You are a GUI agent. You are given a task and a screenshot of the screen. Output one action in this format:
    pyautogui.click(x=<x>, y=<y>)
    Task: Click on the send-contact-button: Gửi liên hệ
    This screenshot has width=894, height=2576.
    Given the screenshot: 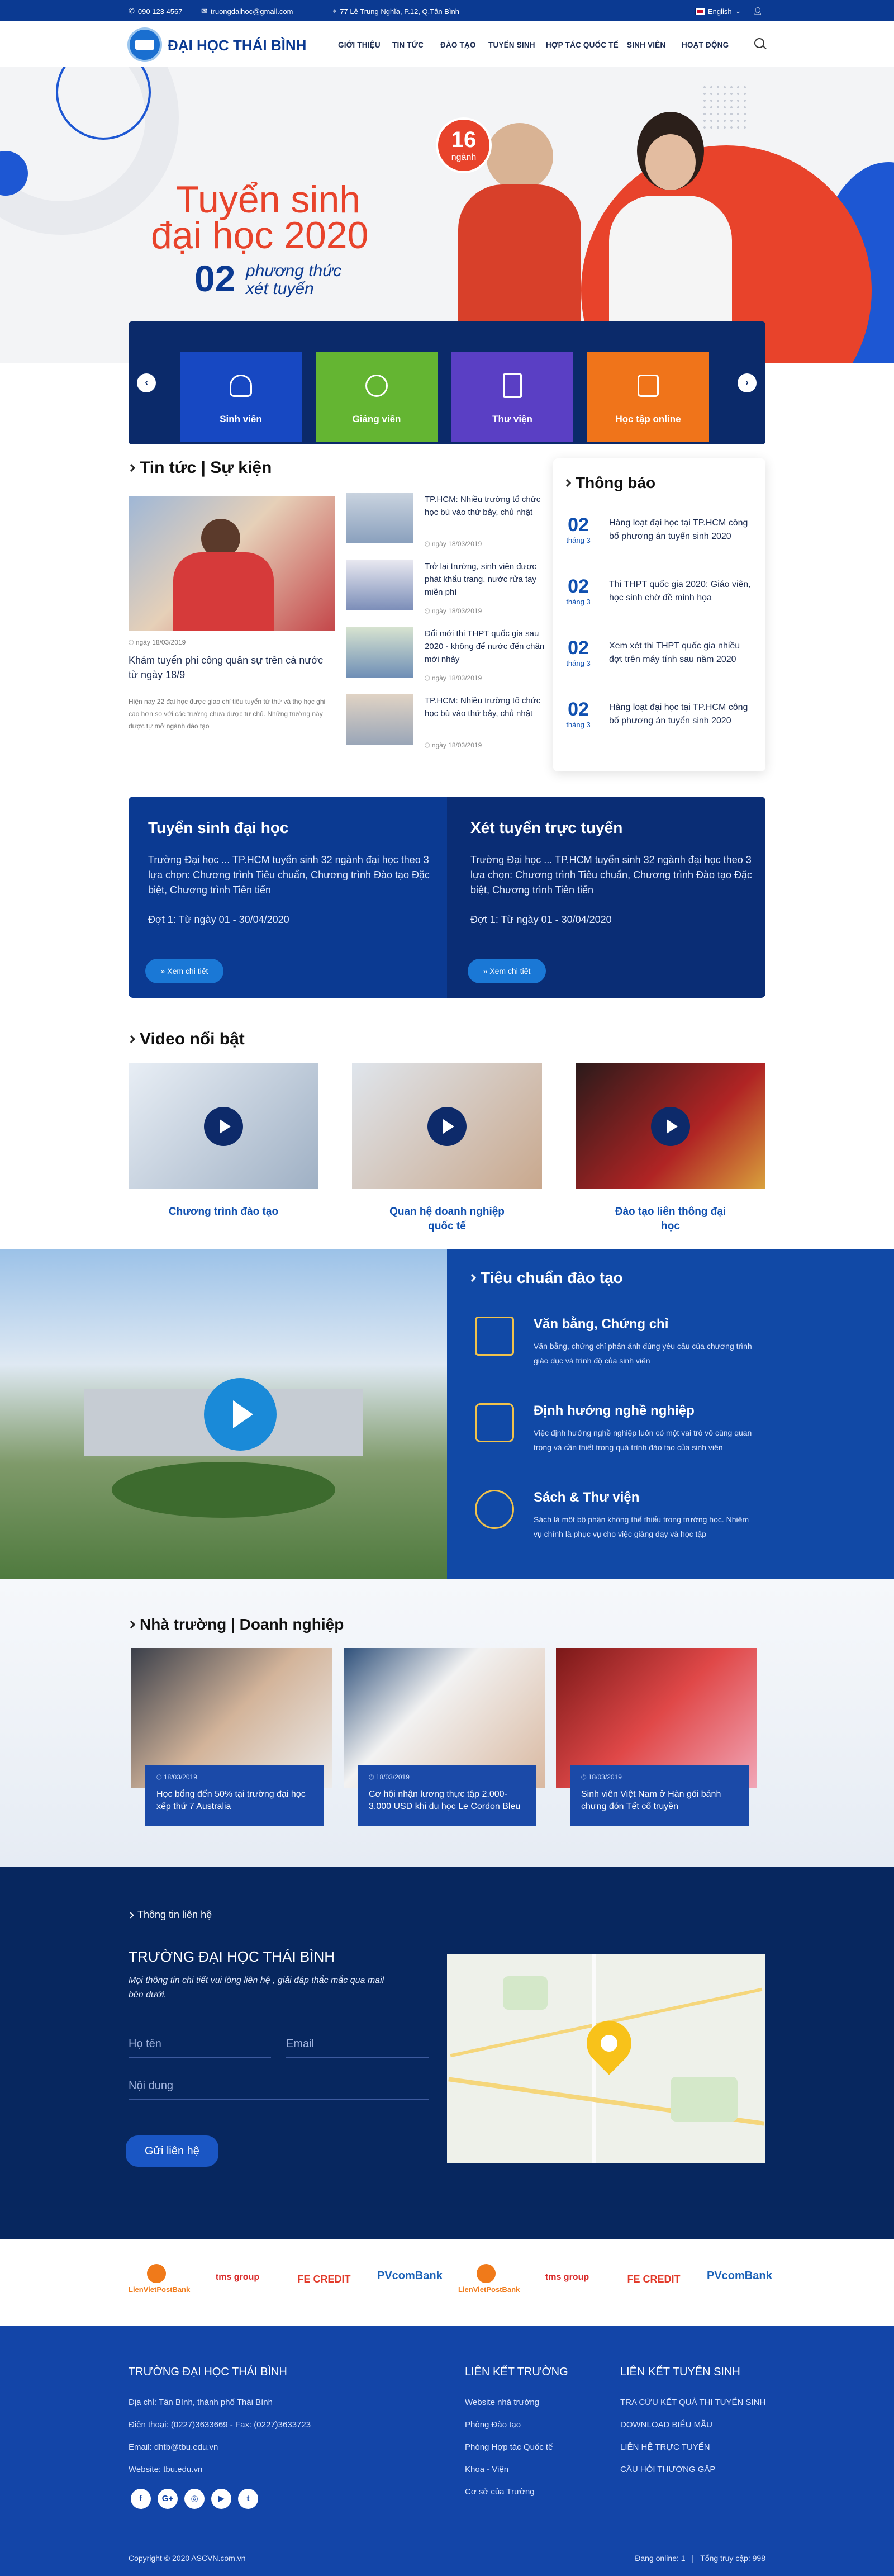 What is the action you would take?
    pyautogui.click(x=172, y=2151)
    